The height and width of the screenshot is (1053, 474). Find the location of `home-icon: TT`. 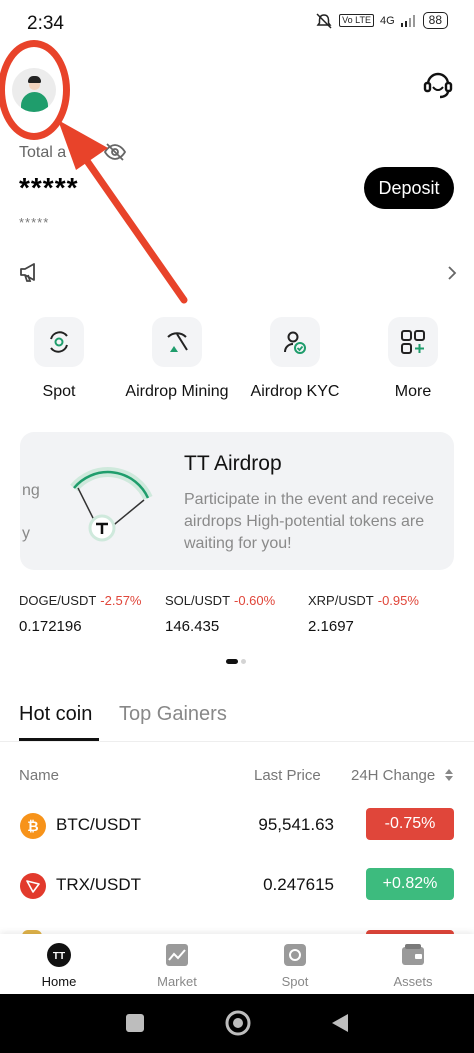

home-icon: TT is located at coordinates (59, 955).